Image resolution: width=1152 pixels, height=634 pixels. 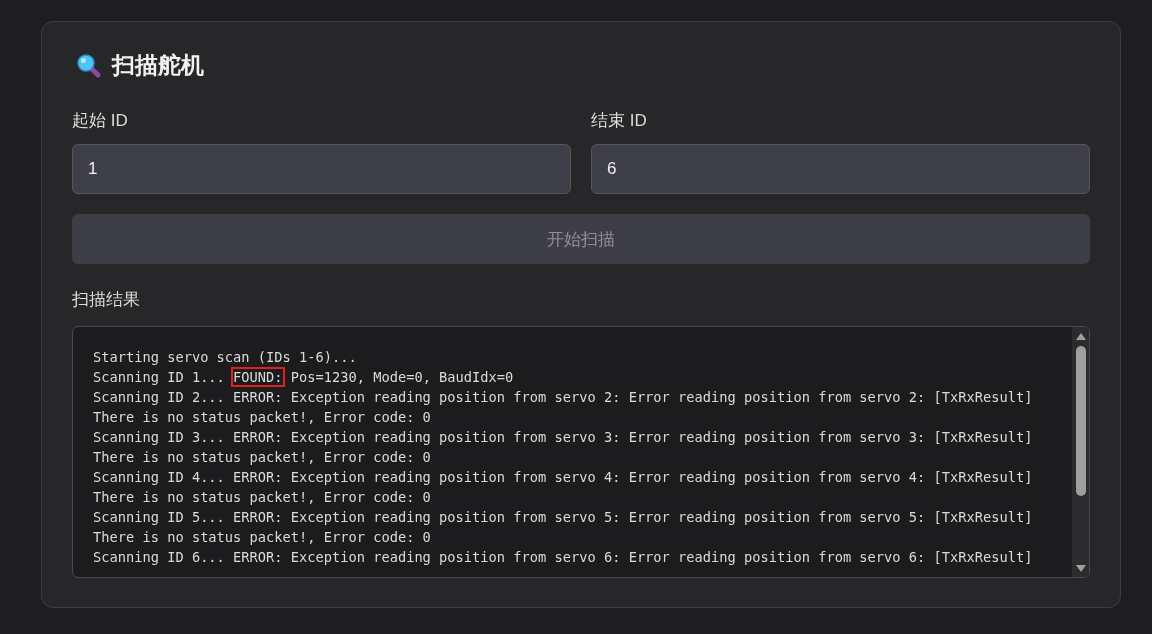 I want to click on field-label: 结束 ID, so click(x=619, y=121).